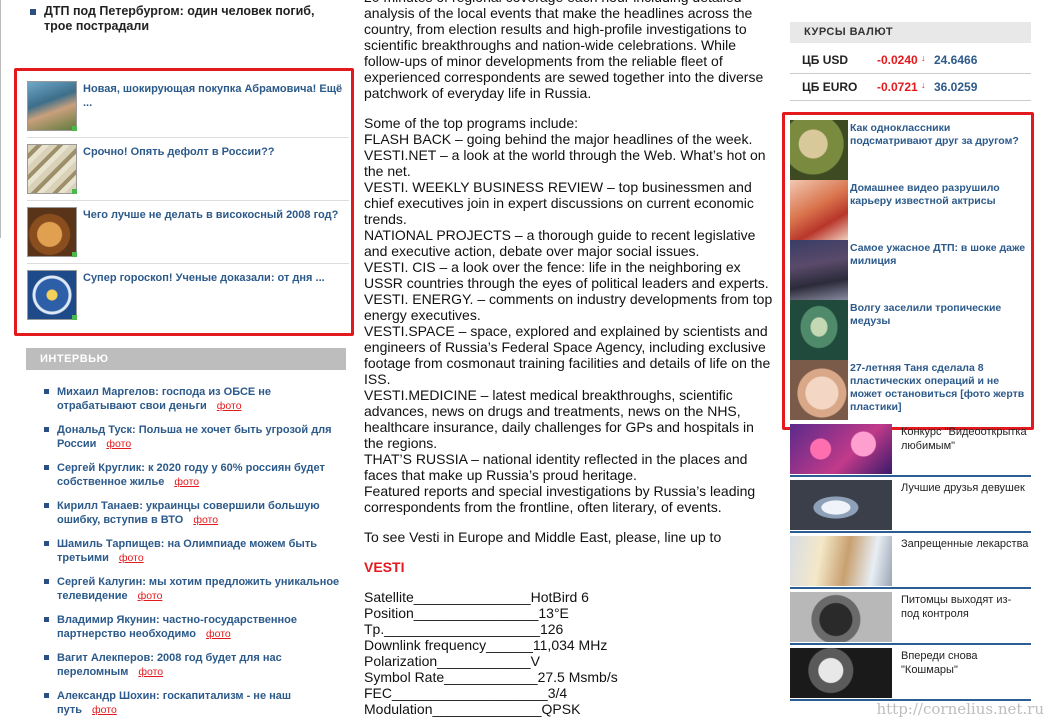  I want to click on rate-value: 24.6466, so click(956, 60).